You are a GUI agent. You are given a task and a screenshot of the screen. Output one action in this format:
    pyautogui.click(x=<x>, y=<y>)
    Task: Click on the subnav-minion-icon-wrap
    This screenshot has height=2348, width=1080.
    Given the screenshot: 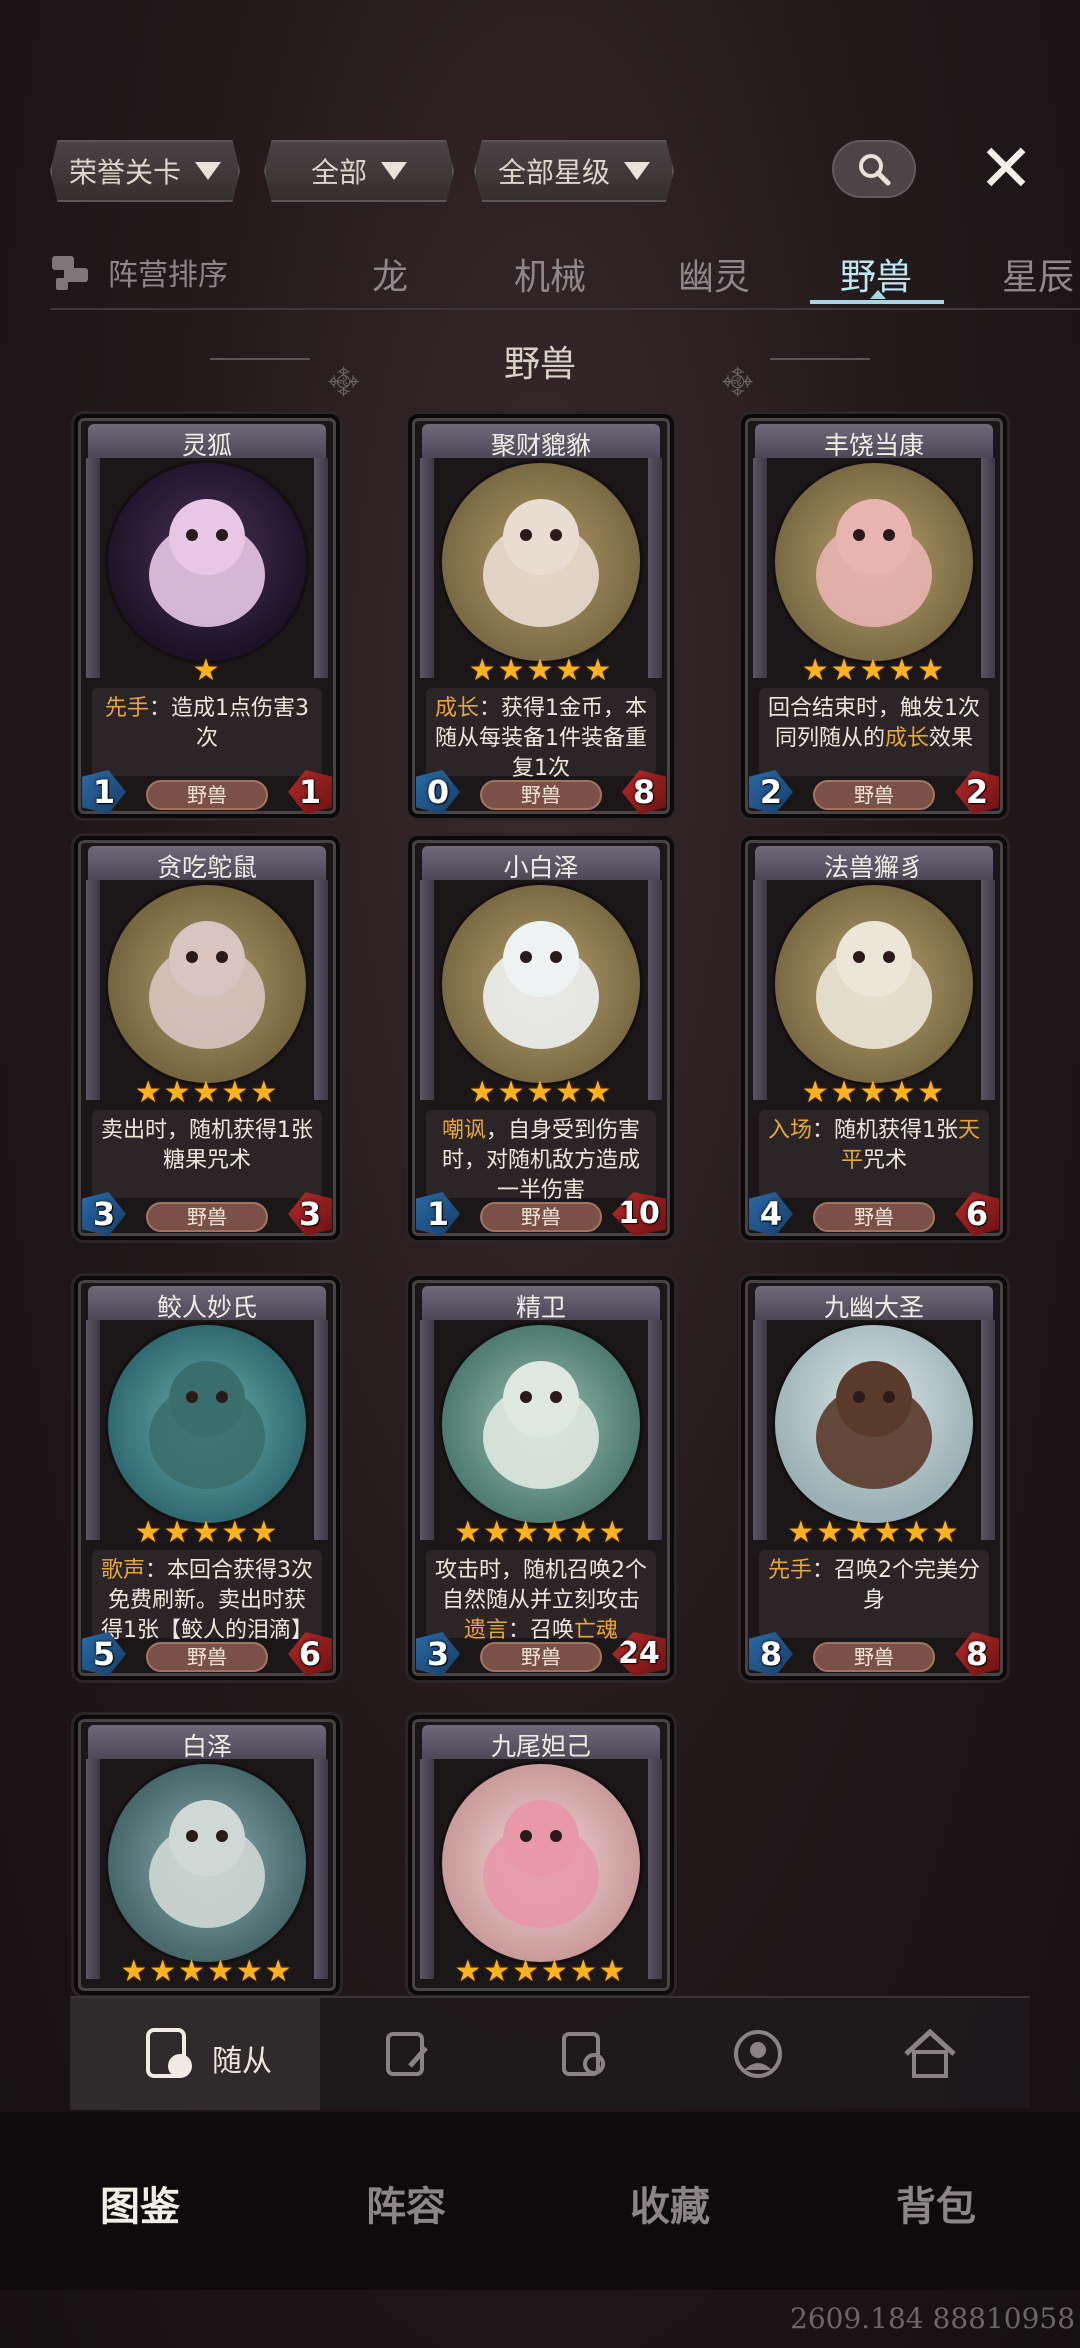 What is the action you would take?
    pyautogui.click(x=170, y=2054)
    